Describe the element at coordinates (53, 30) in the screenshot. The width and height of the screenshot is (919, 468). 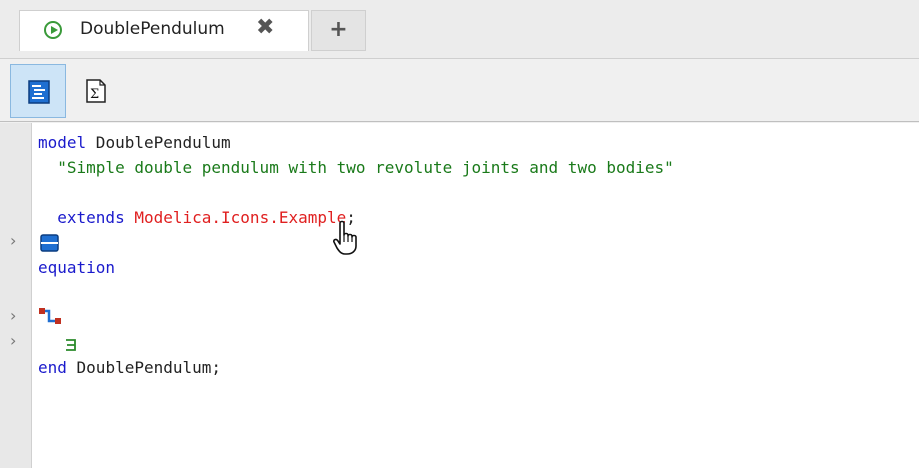
I see `run-icon` at that location.